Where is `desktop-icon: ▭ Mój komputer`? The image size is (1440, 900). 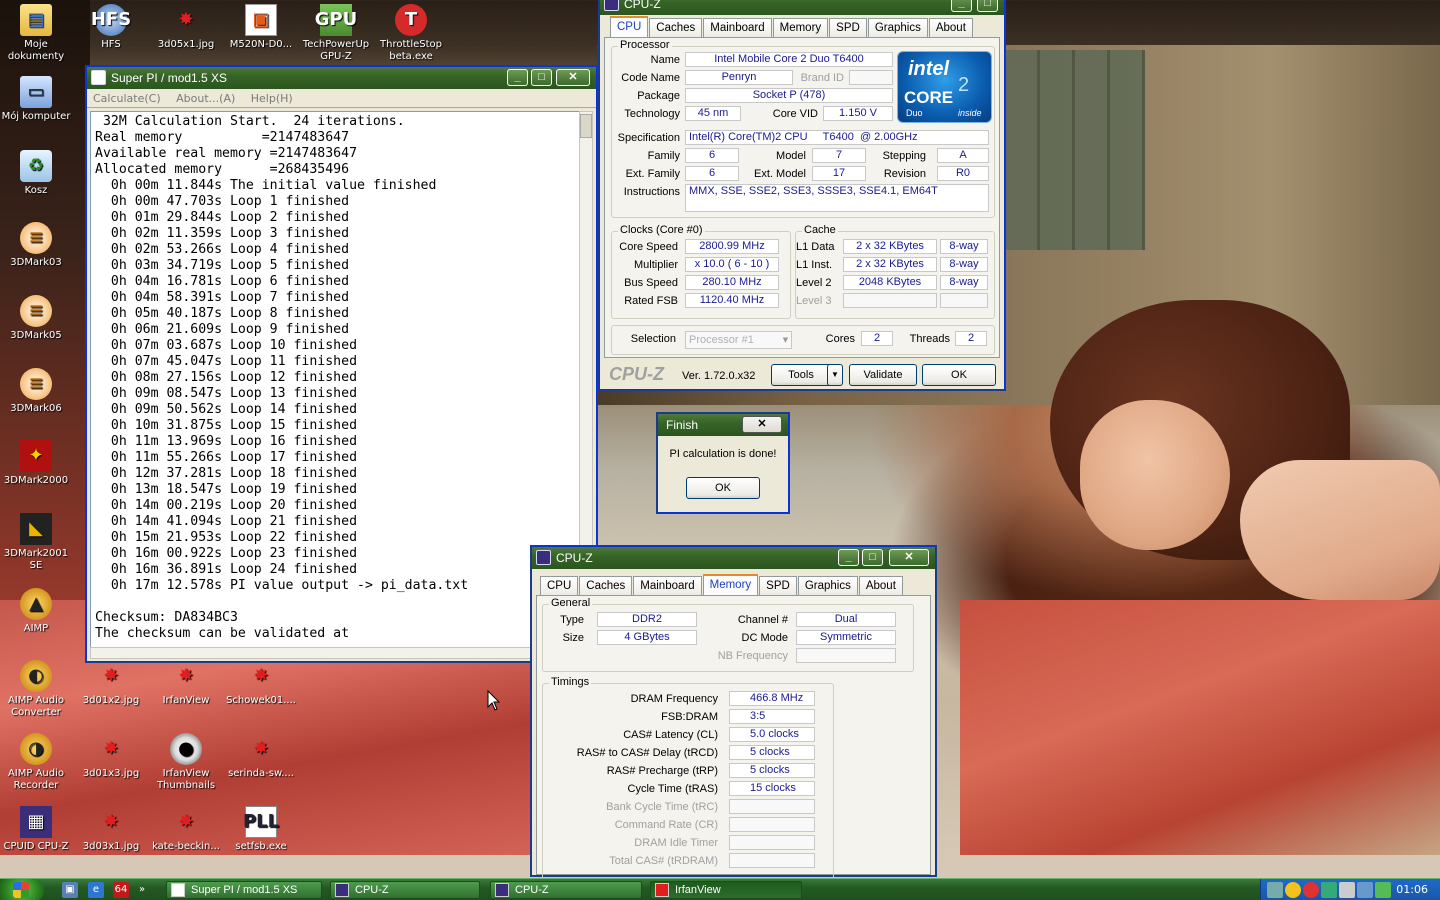
desktop-icon: ▭ Mój komputer is located at coordinates (36, 99).